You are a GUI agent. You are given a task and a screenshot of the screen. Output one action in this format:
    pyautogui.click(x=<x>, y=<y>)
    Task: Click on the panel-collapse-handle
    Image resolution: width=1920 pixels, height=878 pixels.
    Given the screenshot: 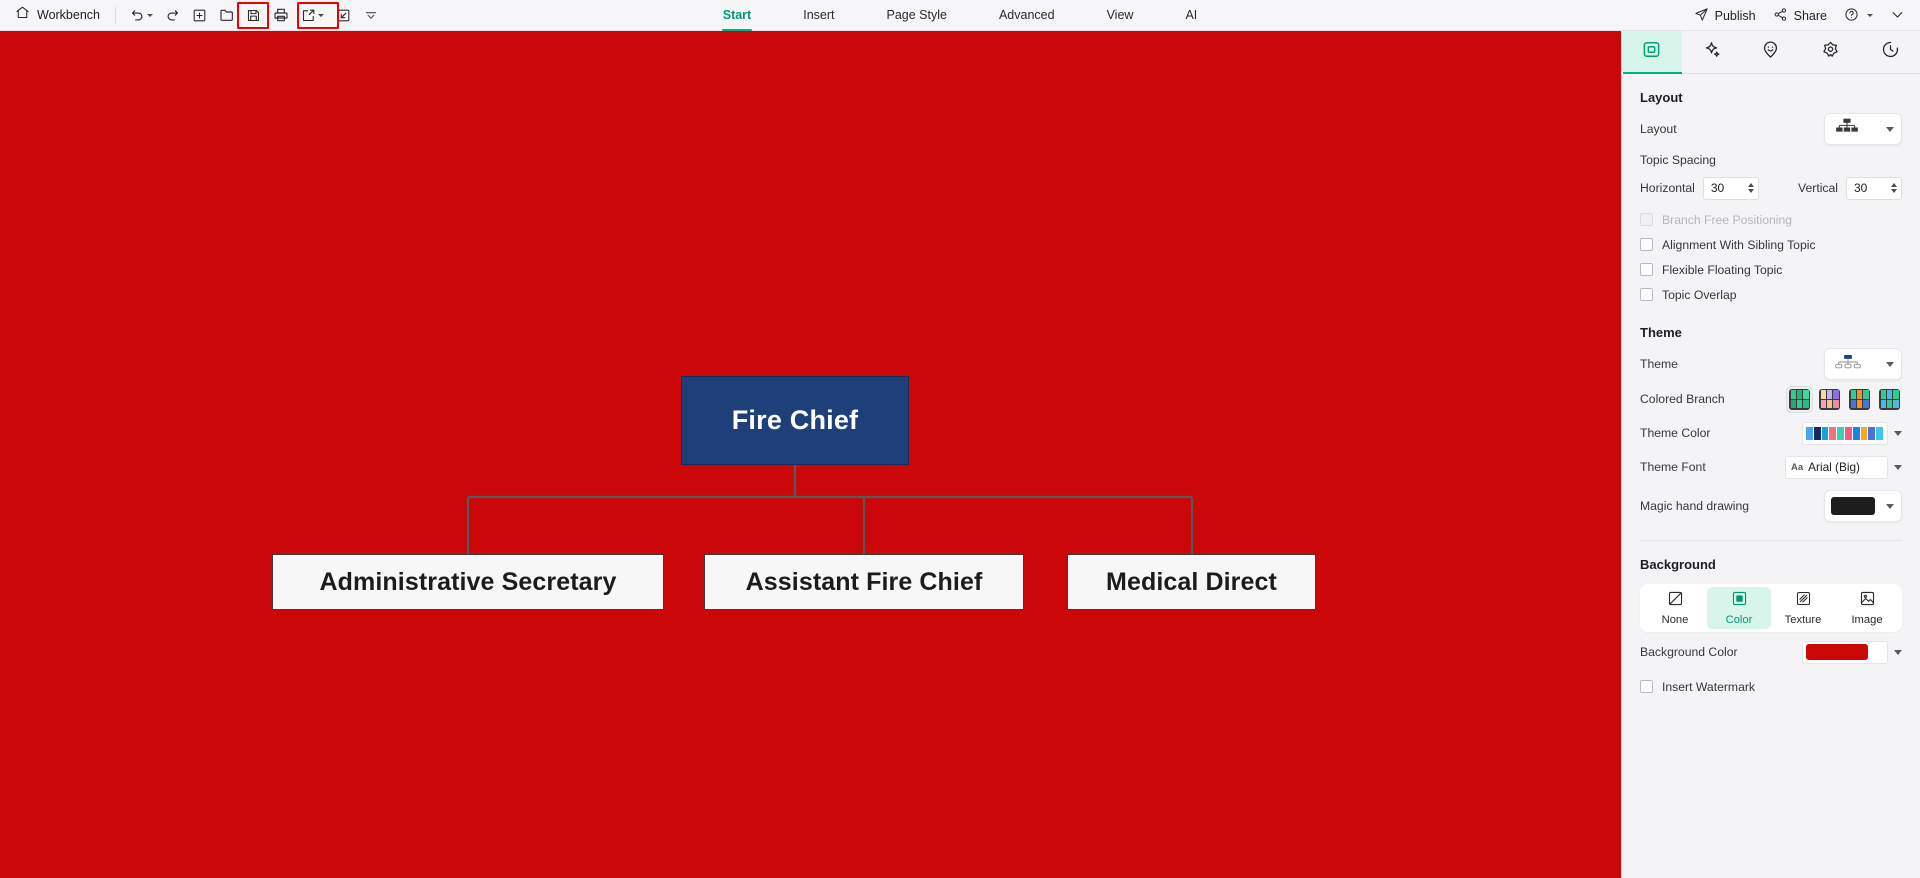 What is the action you would take?
    pyautogui.click(x=1622, y=59)
    